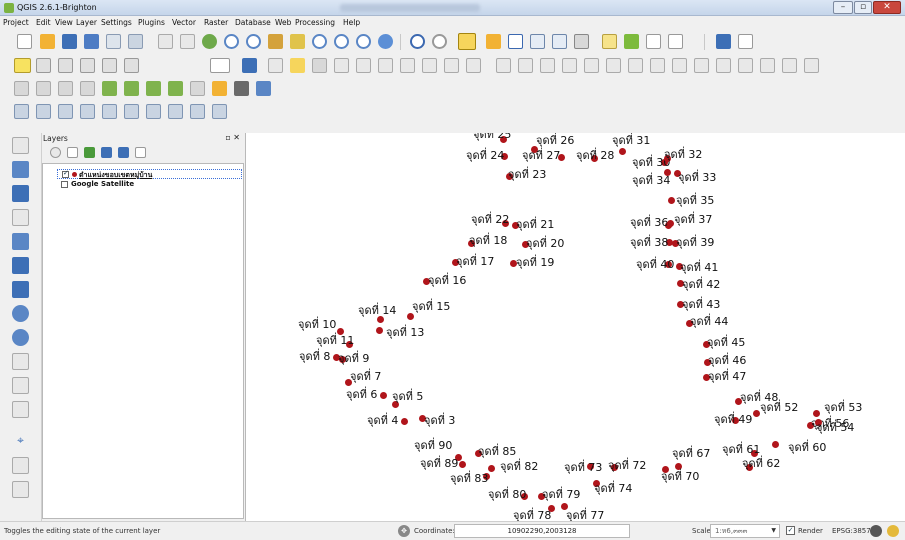  I want to click on add-group-icon, so click(72, 152).